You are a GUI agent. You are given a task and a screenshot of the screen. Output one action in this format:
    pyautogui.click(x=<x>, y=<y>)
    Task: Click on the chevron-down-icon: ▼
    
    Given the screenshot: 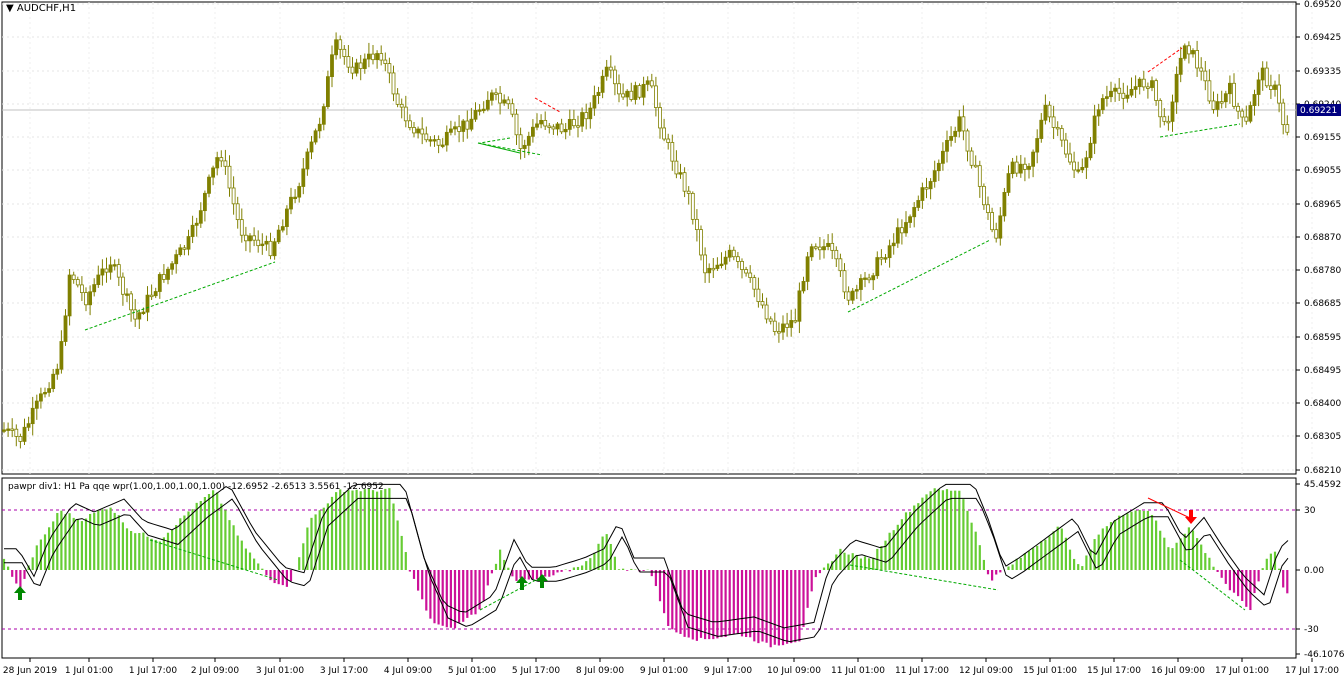 What is the action you would take?
    pyautogui.click(x=10, y=8)
    